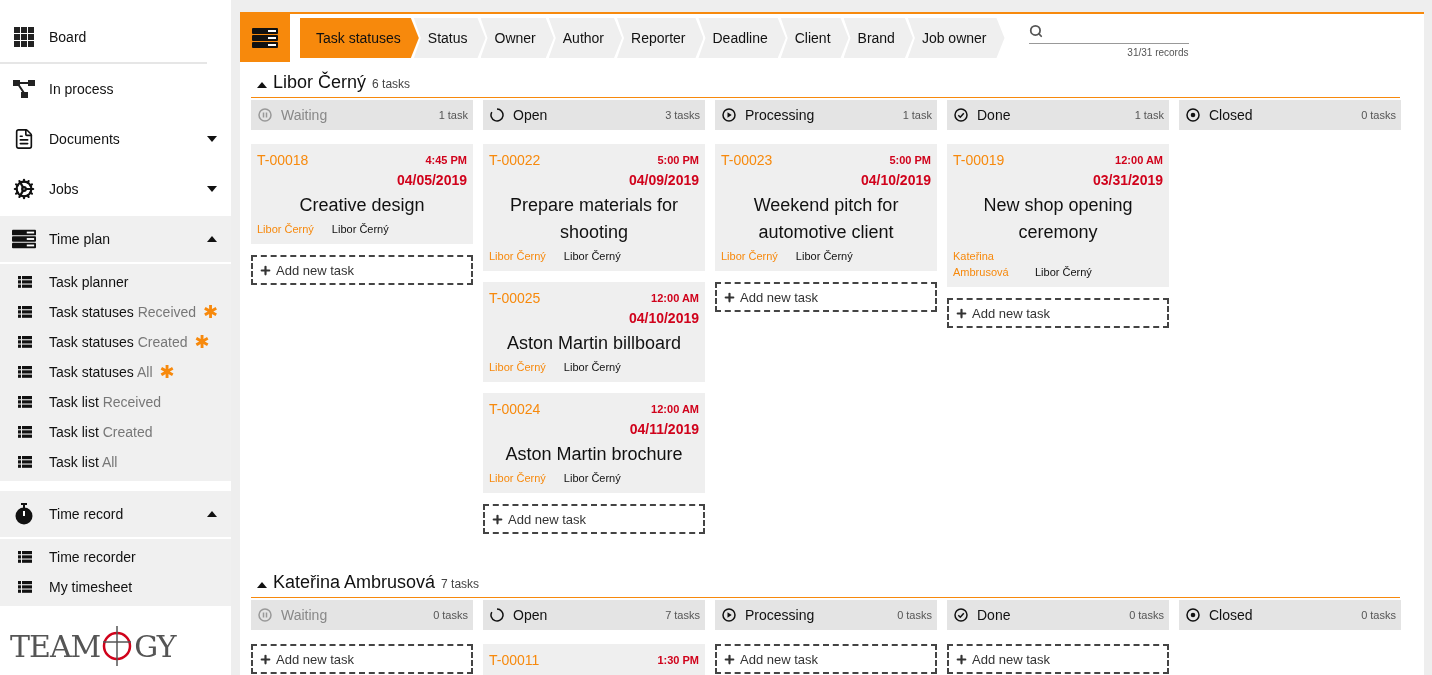  What do you see at coordinates (517, 38) in the screenshot?
I see `breadcrumb-tab: Owner` at bounding box center [517, 38].